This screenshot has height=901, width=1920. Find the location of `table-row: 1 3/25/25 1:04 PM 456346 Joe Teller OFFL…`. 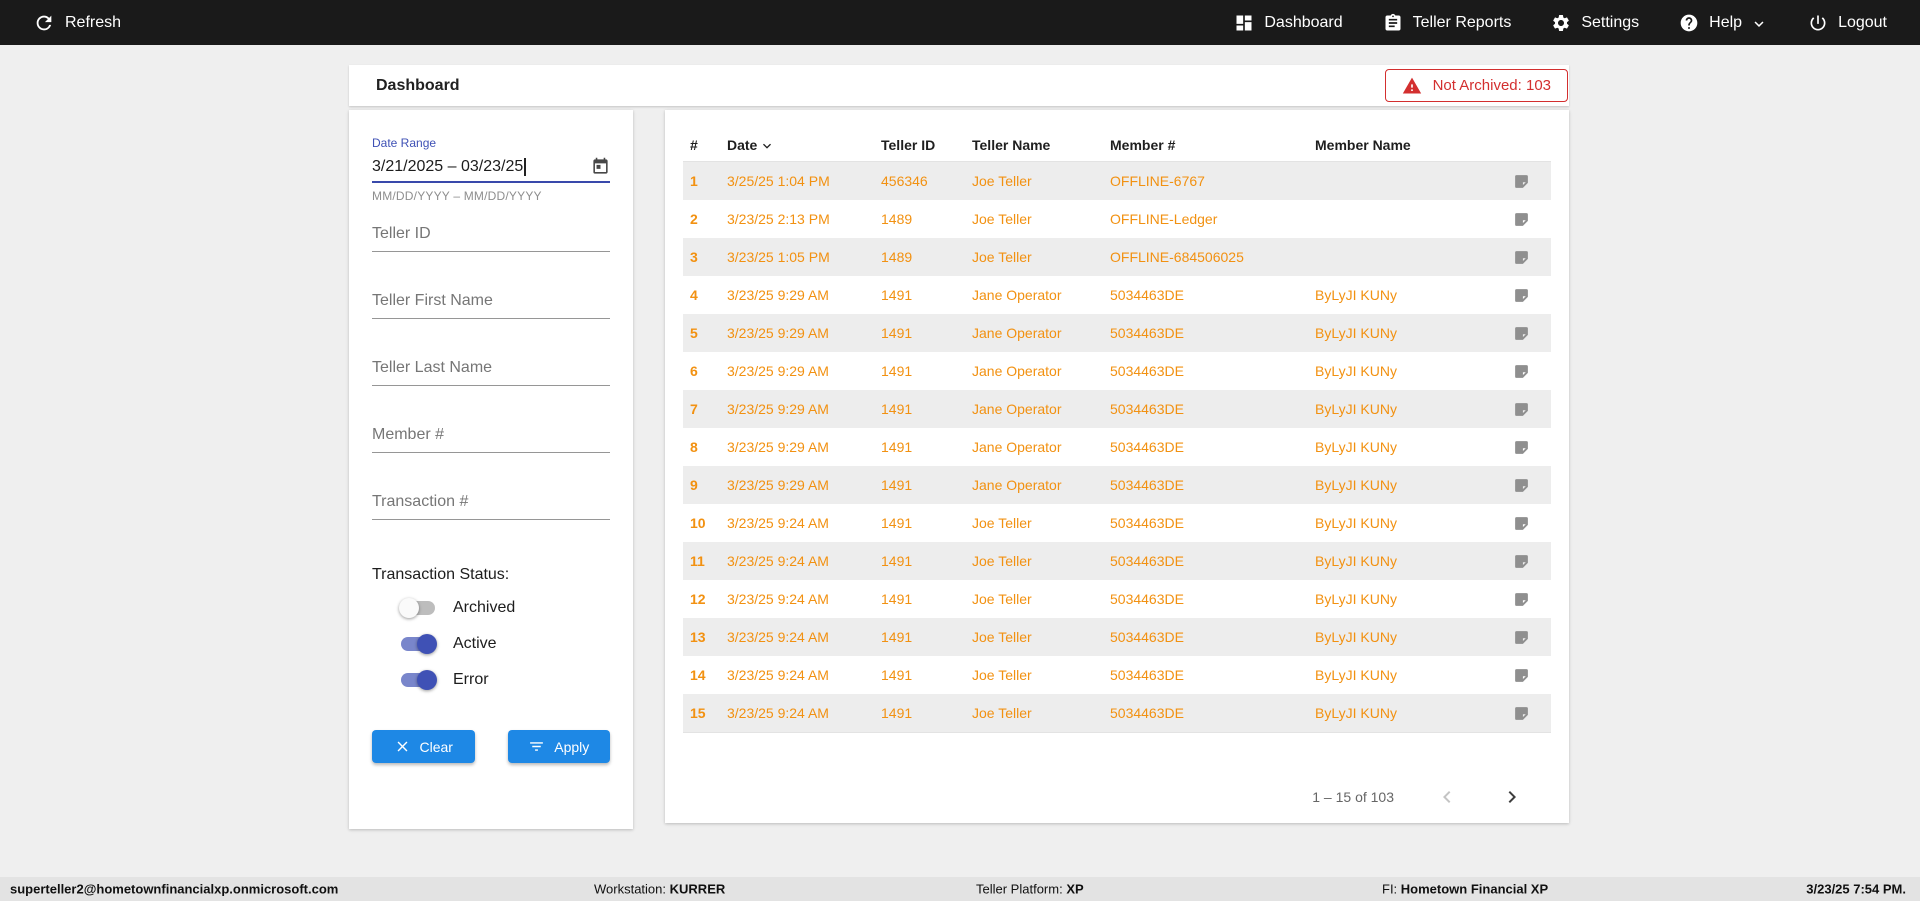

table-row: 1 3/25/25 1:04 PM 456346 Joe Teller OFFL… is located at coordinates (1117, 181).